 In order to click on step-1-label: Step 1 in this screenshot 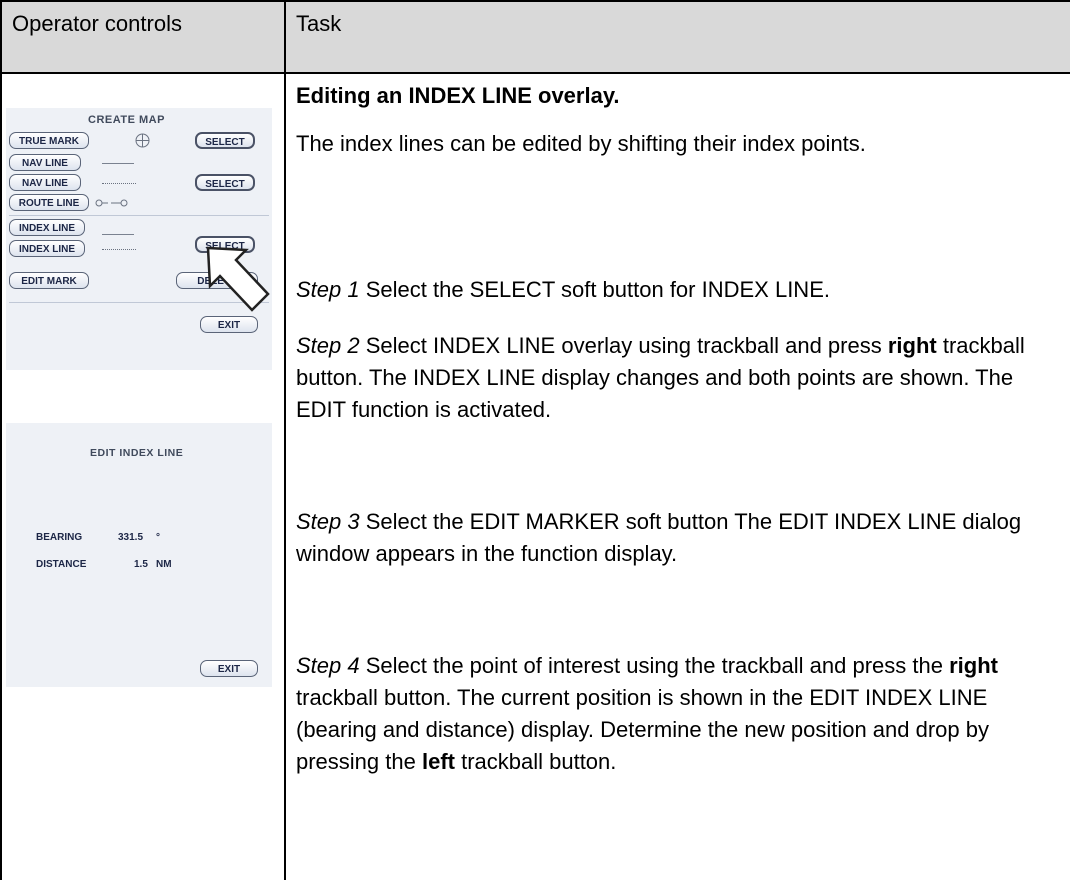, I will do `click(328, 289)`.